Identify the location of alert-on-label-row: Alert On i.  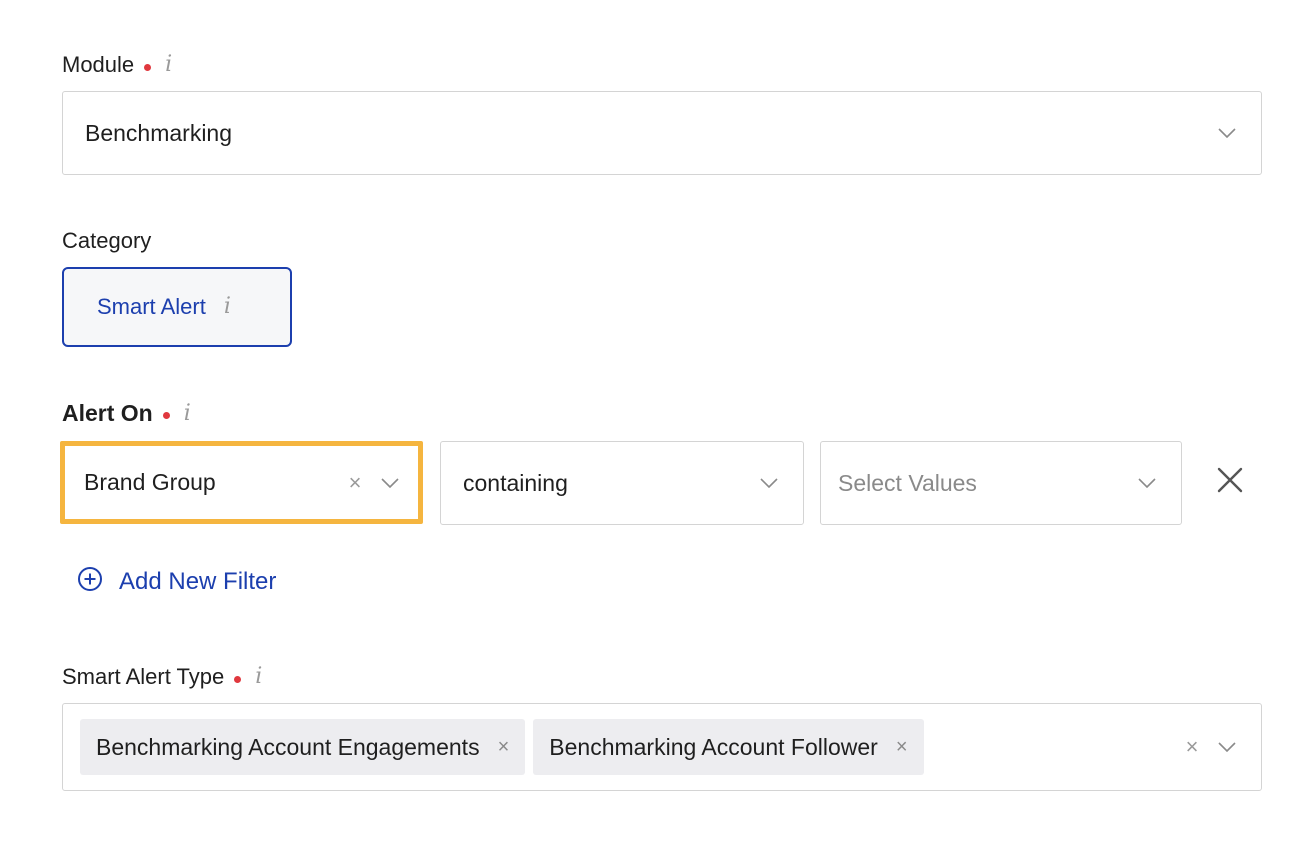
(126, 413).